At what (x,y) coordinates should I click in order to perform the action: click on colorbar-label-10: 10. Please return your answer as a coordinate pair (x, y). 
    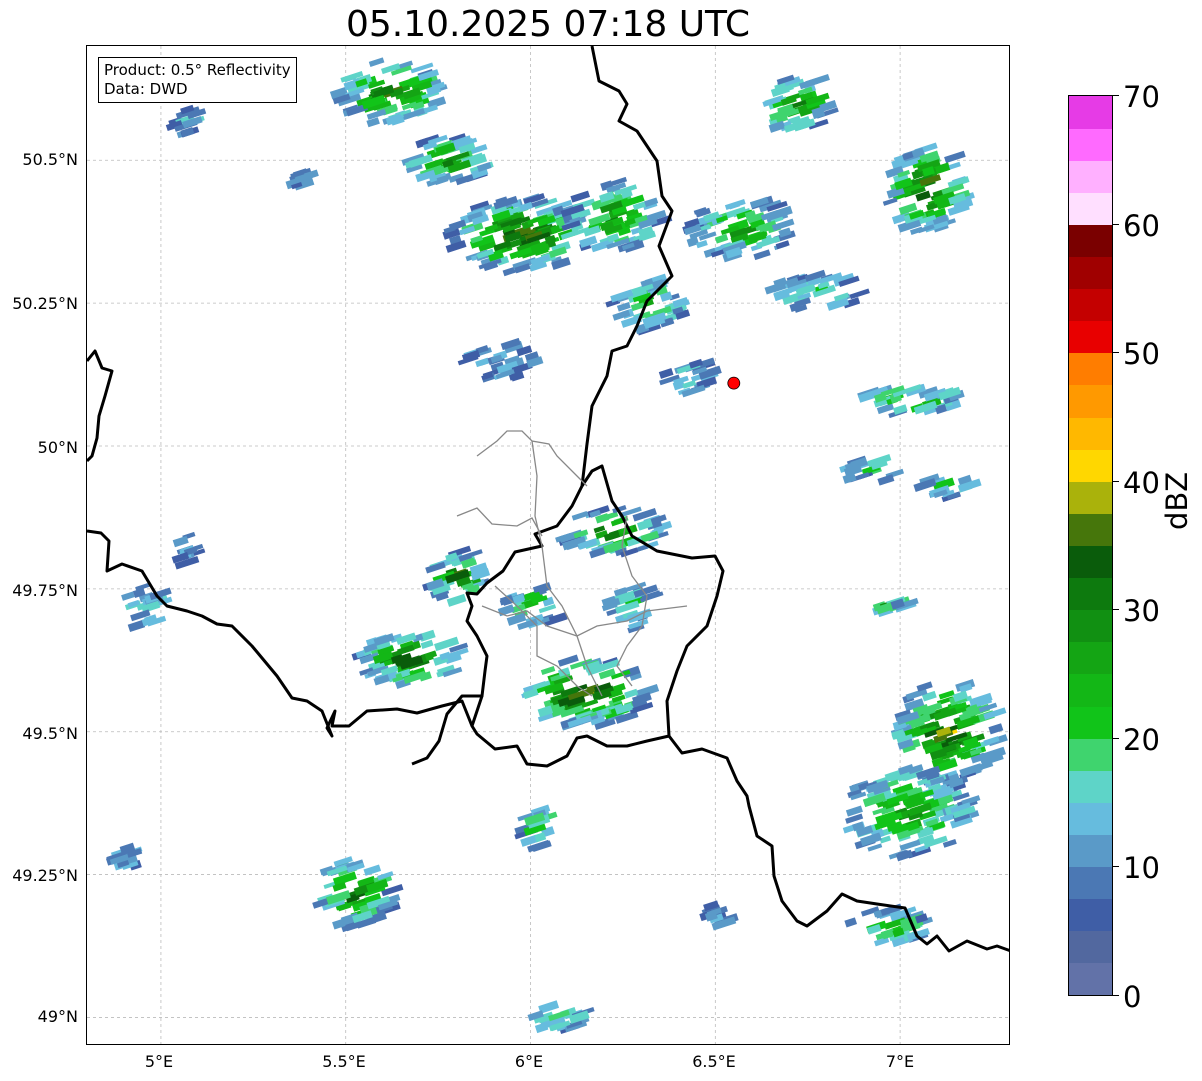
    Looking at the image, I should click on (1141, 868).